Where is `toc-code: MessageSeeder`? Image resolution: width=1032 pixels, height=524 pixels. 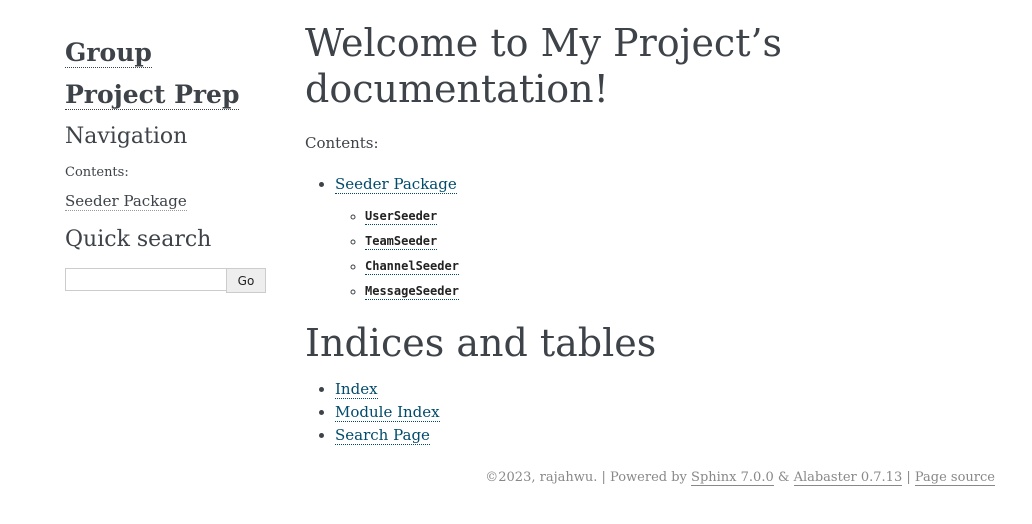 toc-code: MessageSeeder is located at coordinates (412, 291).